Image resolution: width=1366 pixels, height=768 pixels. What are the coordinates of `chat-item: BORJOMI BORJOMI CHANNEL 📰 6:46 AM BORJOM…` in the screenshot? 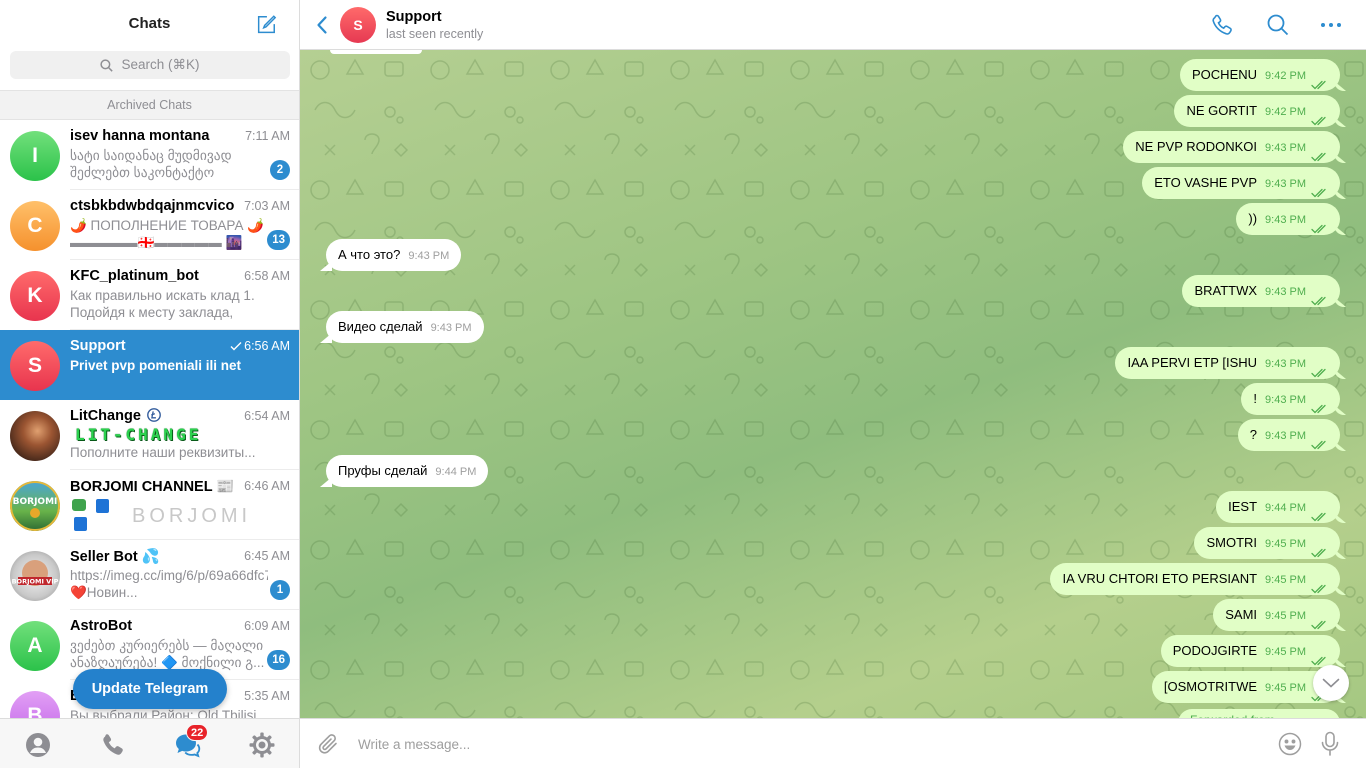 It's located at (149, 505).